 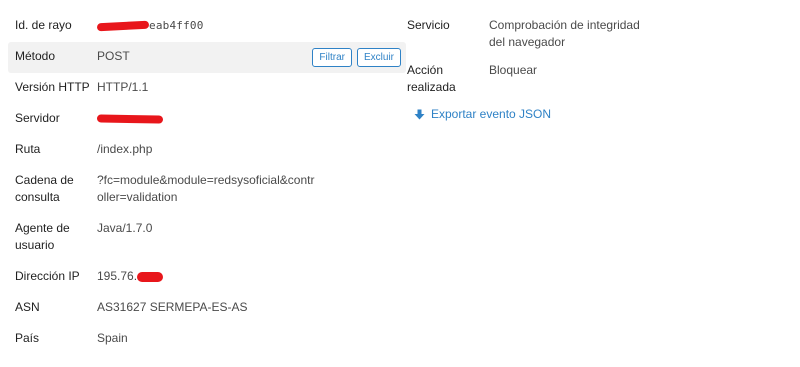 What do you see at coordinates (207, 57) in the screenshot?
I see `detail-row-method: Método POST Filtrar Excluir` at bounding box center [207, 57].